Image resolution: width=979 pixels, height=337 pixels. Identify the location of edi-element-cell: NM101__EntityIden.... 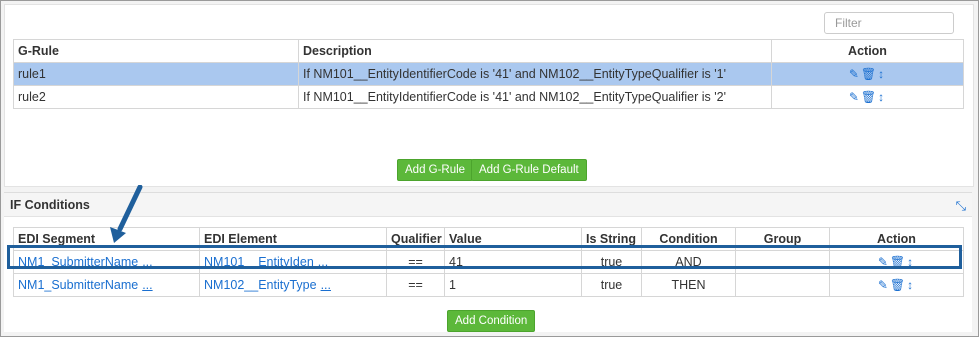
(293, 262).